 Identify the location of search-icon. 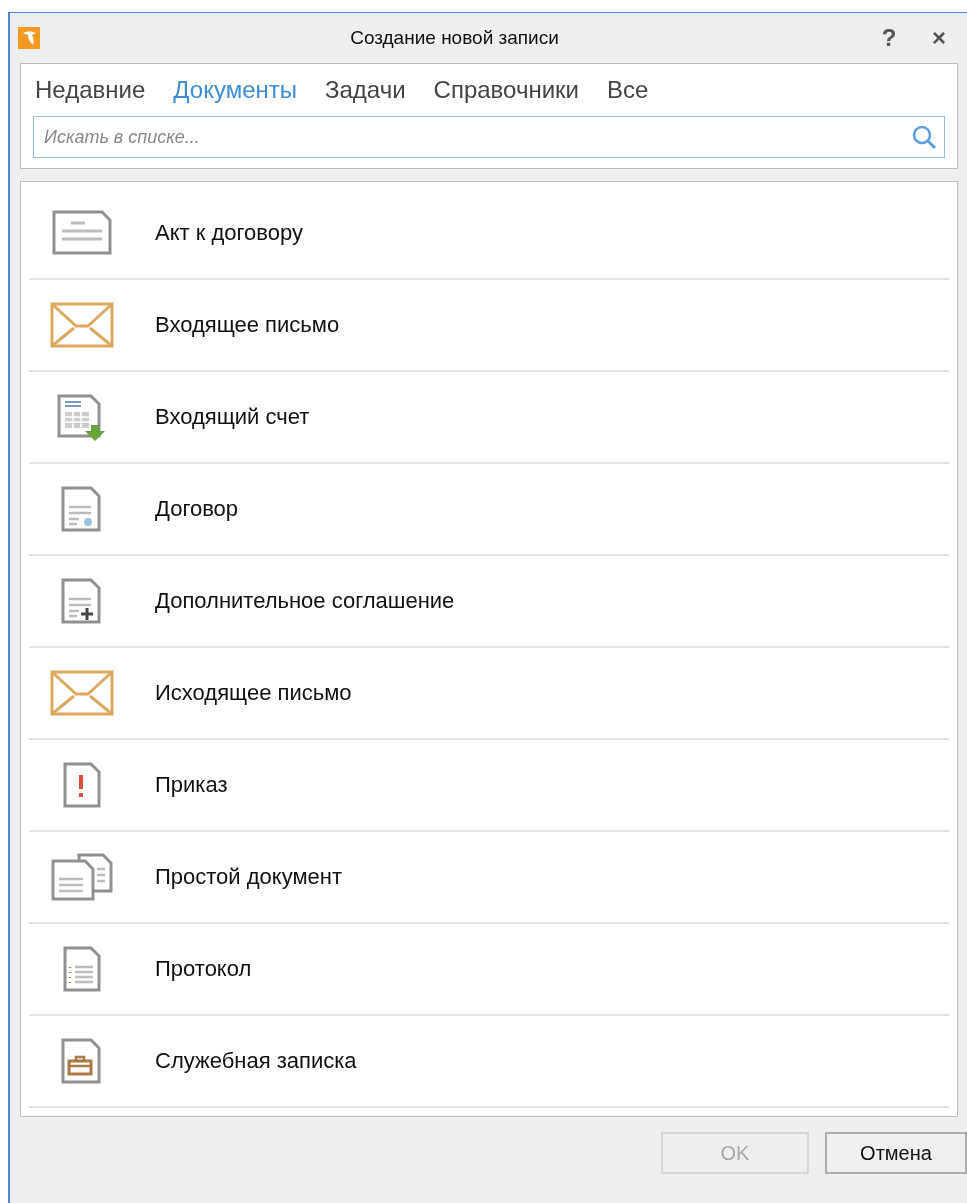
(924, 137).